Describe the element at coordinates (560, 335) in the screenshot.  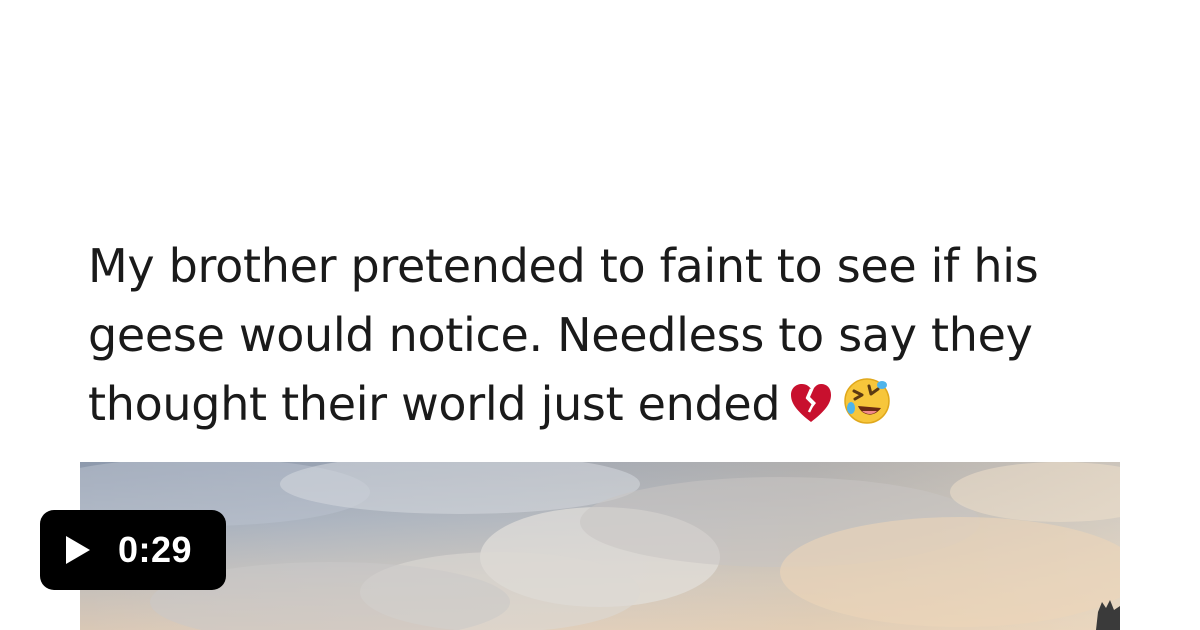
I see `caption-line-2: geese would notice. Needless to say they` at that location.